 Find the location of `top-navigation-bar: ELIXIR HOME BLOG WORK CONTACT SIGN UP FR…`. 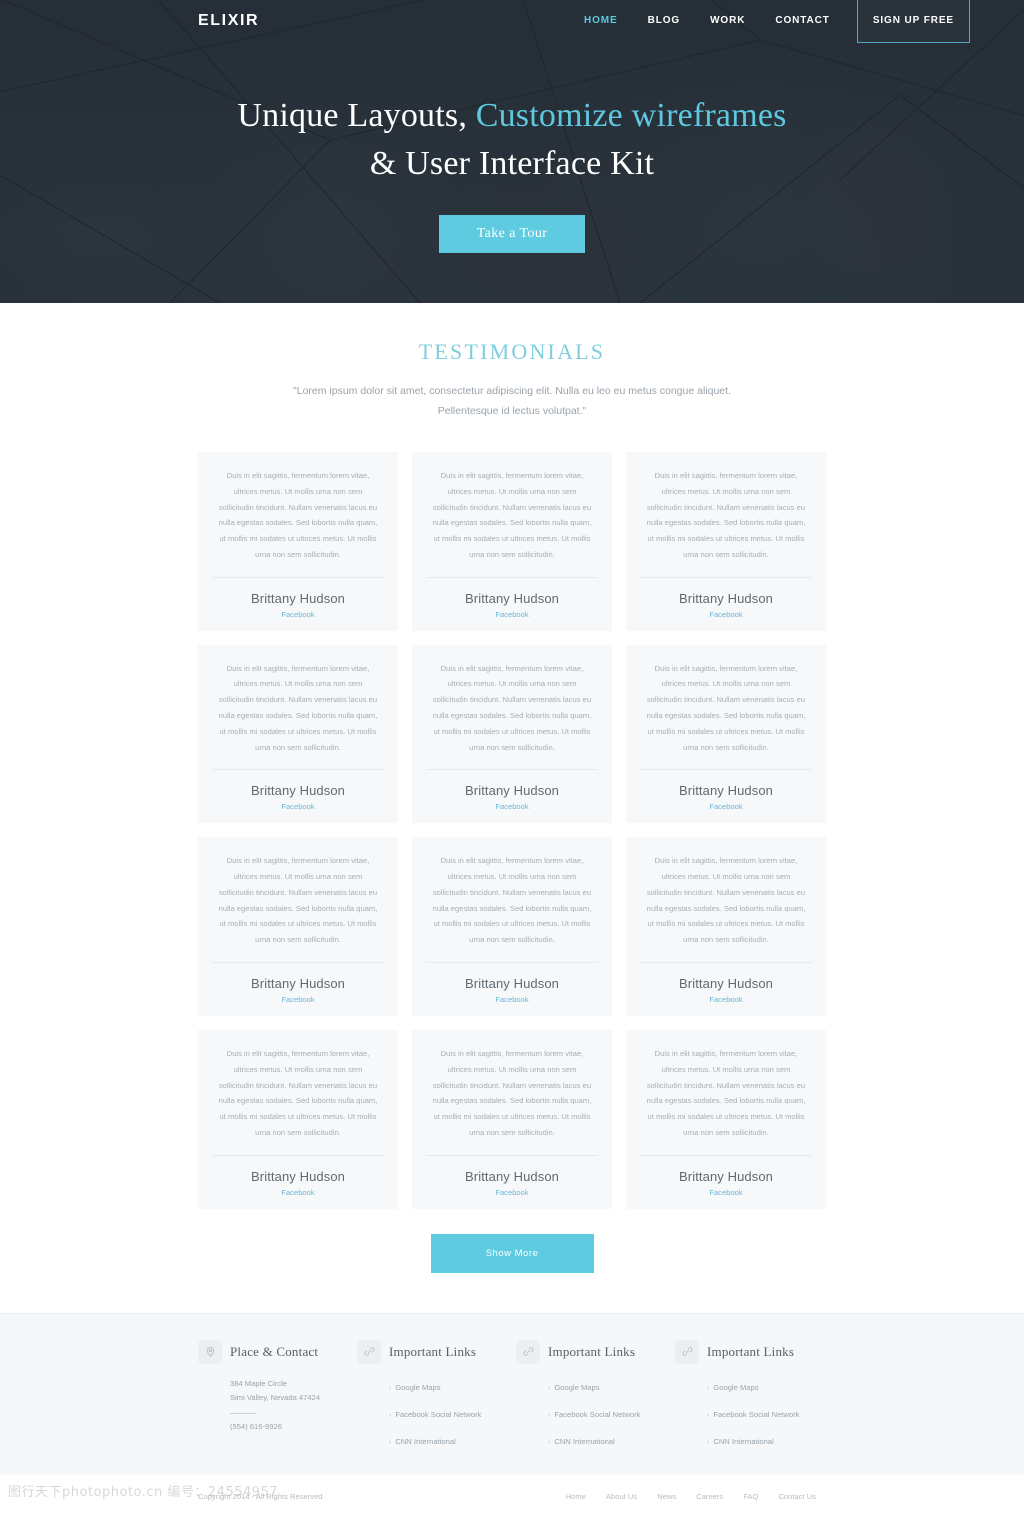

top-navigation-bar: ELIXIR HOME BLOG WORK CONTACT SIGN UP FR… is located at coordinates (512, 21).